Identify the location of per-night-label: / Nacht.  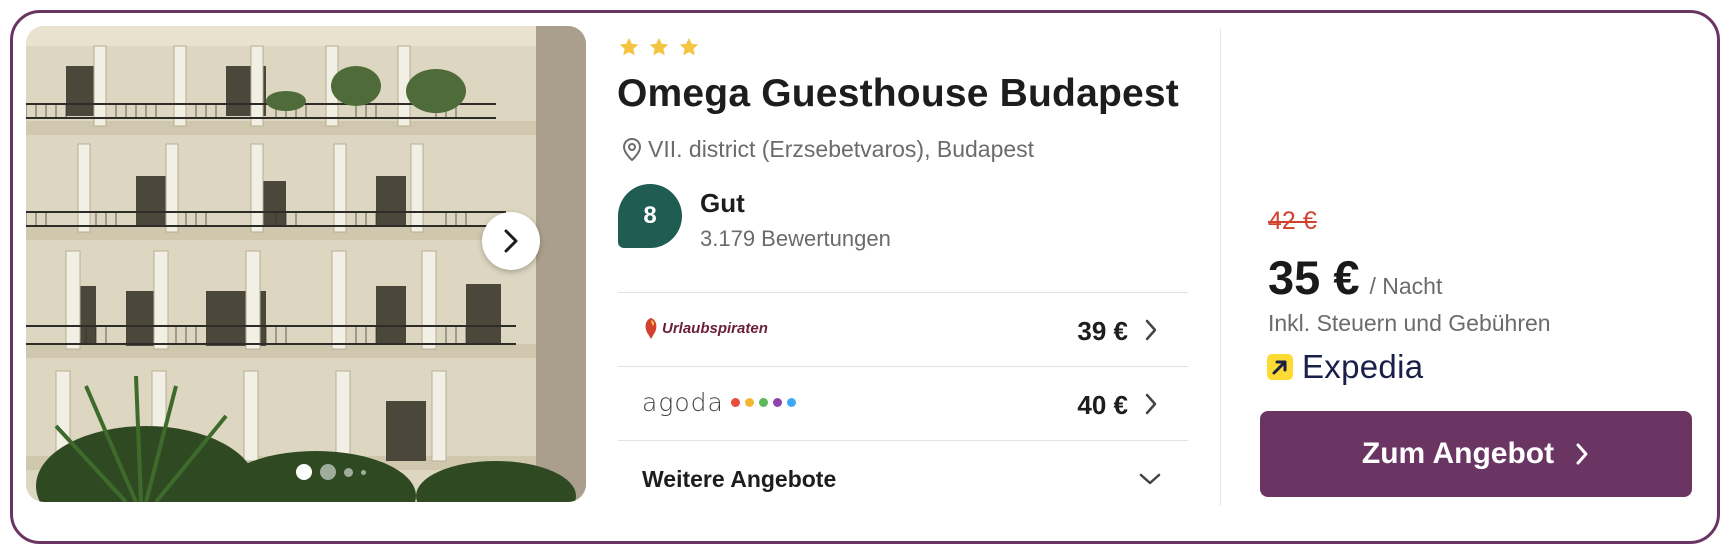
(1406, 286).